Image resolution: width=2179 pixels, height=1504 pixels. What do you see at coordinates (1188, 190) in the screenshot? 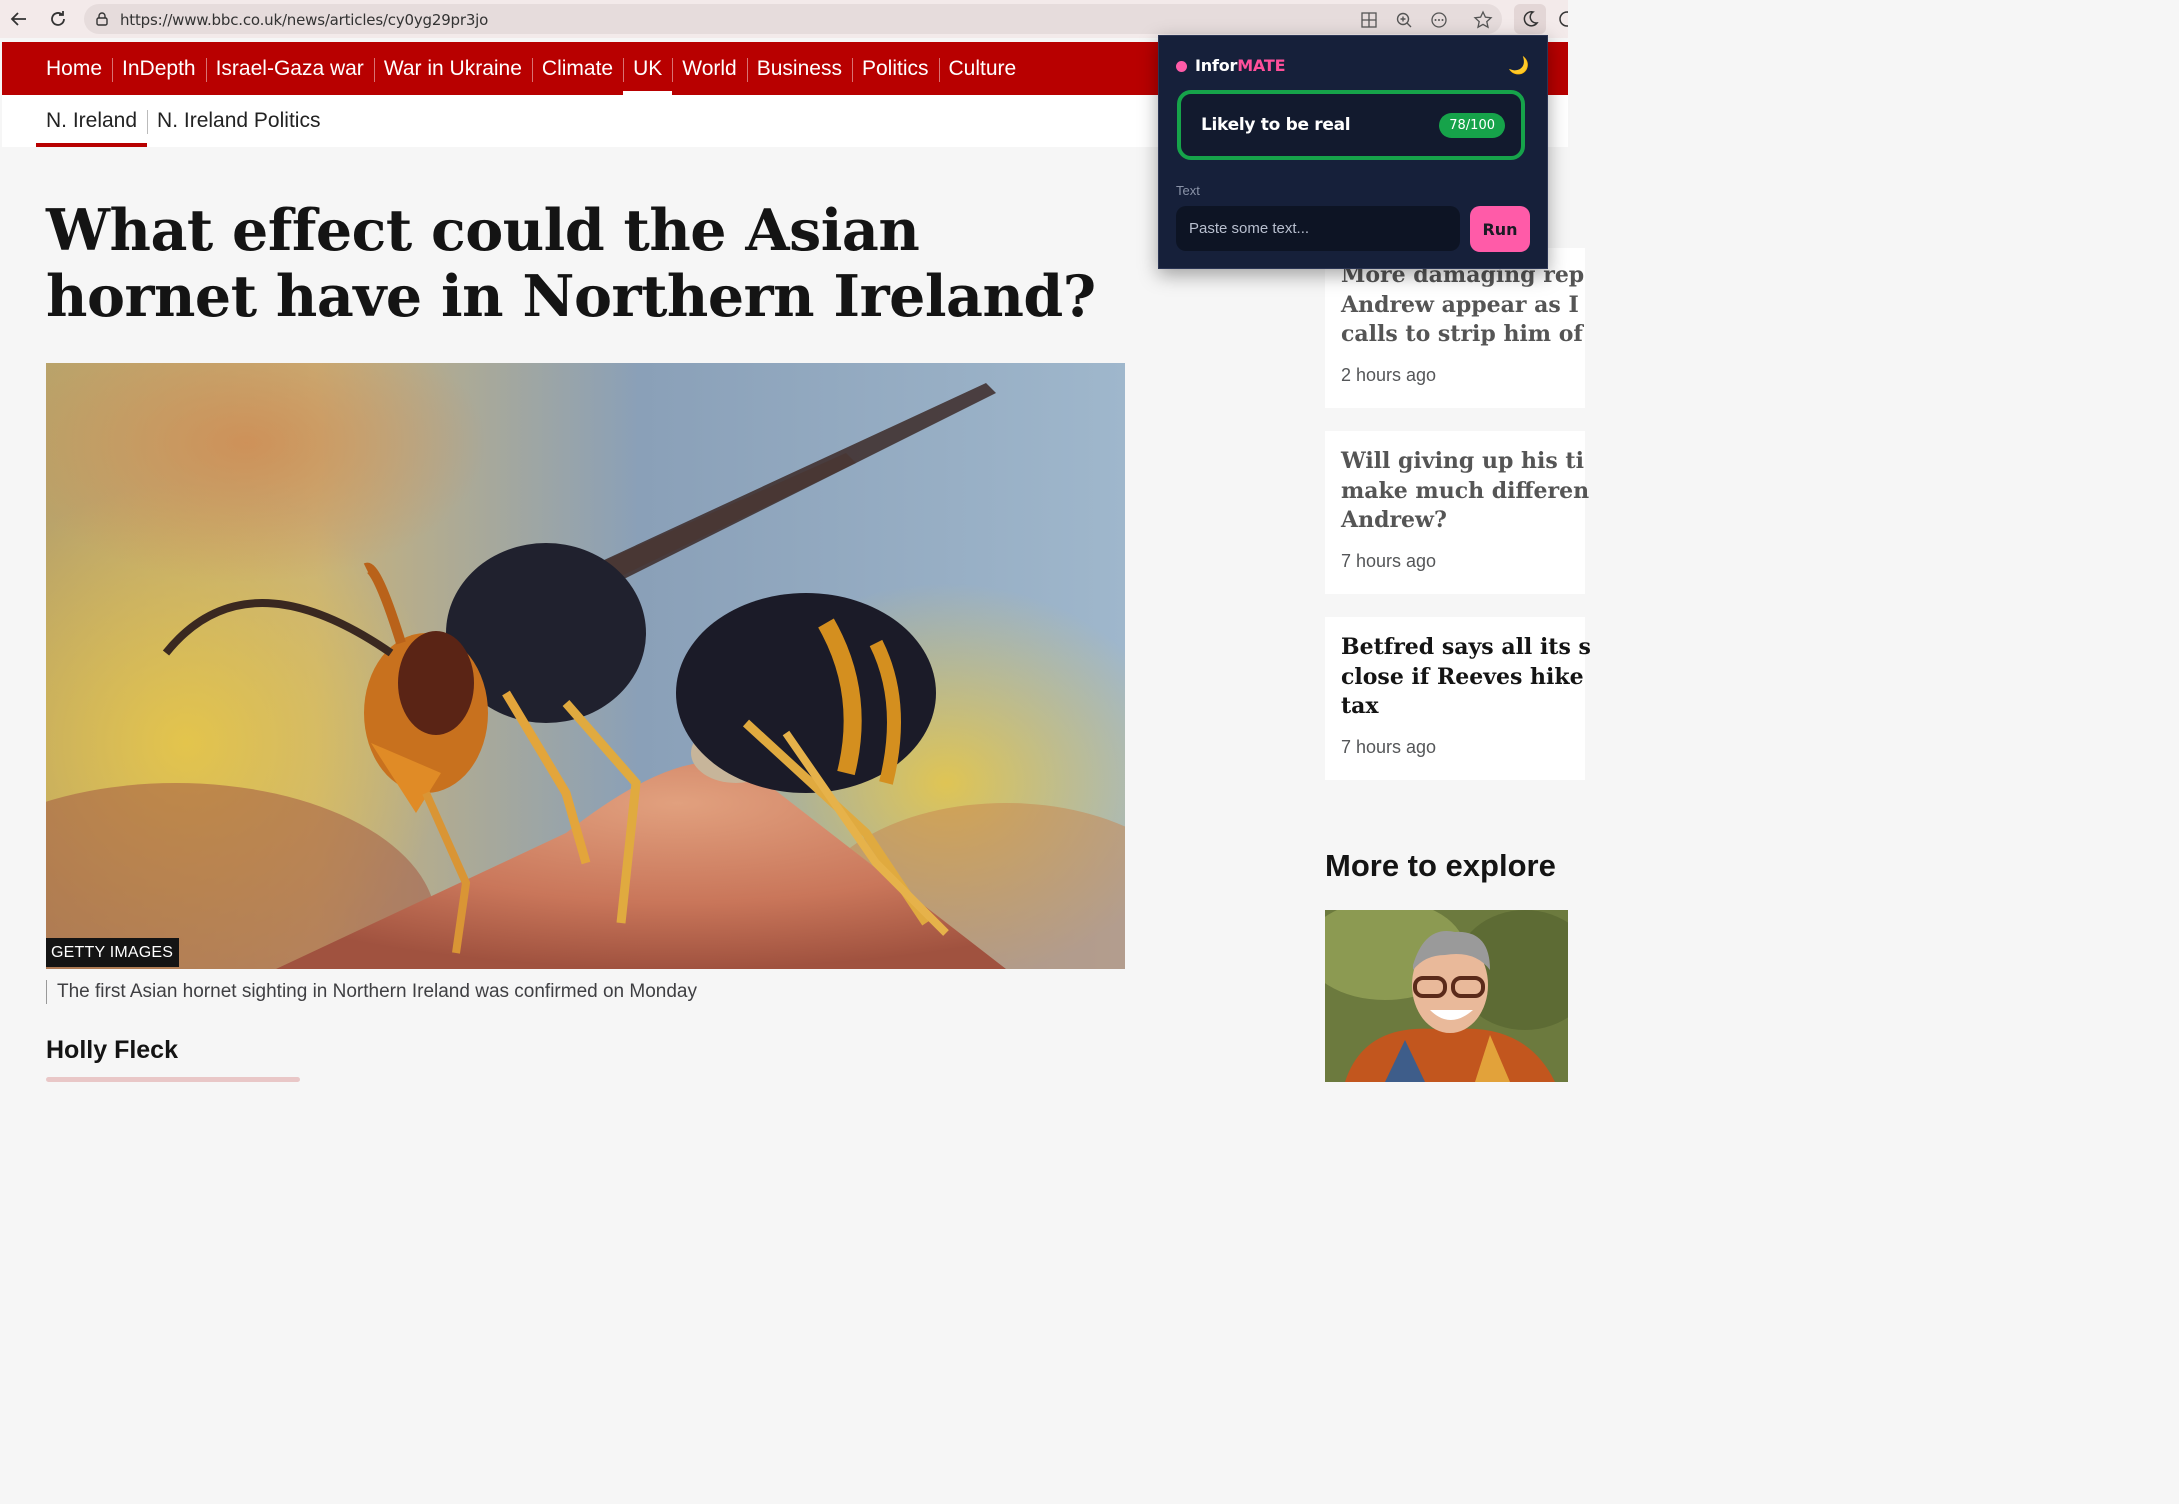
I see `text-field-label: Text` at bounding box center [1188, 190].